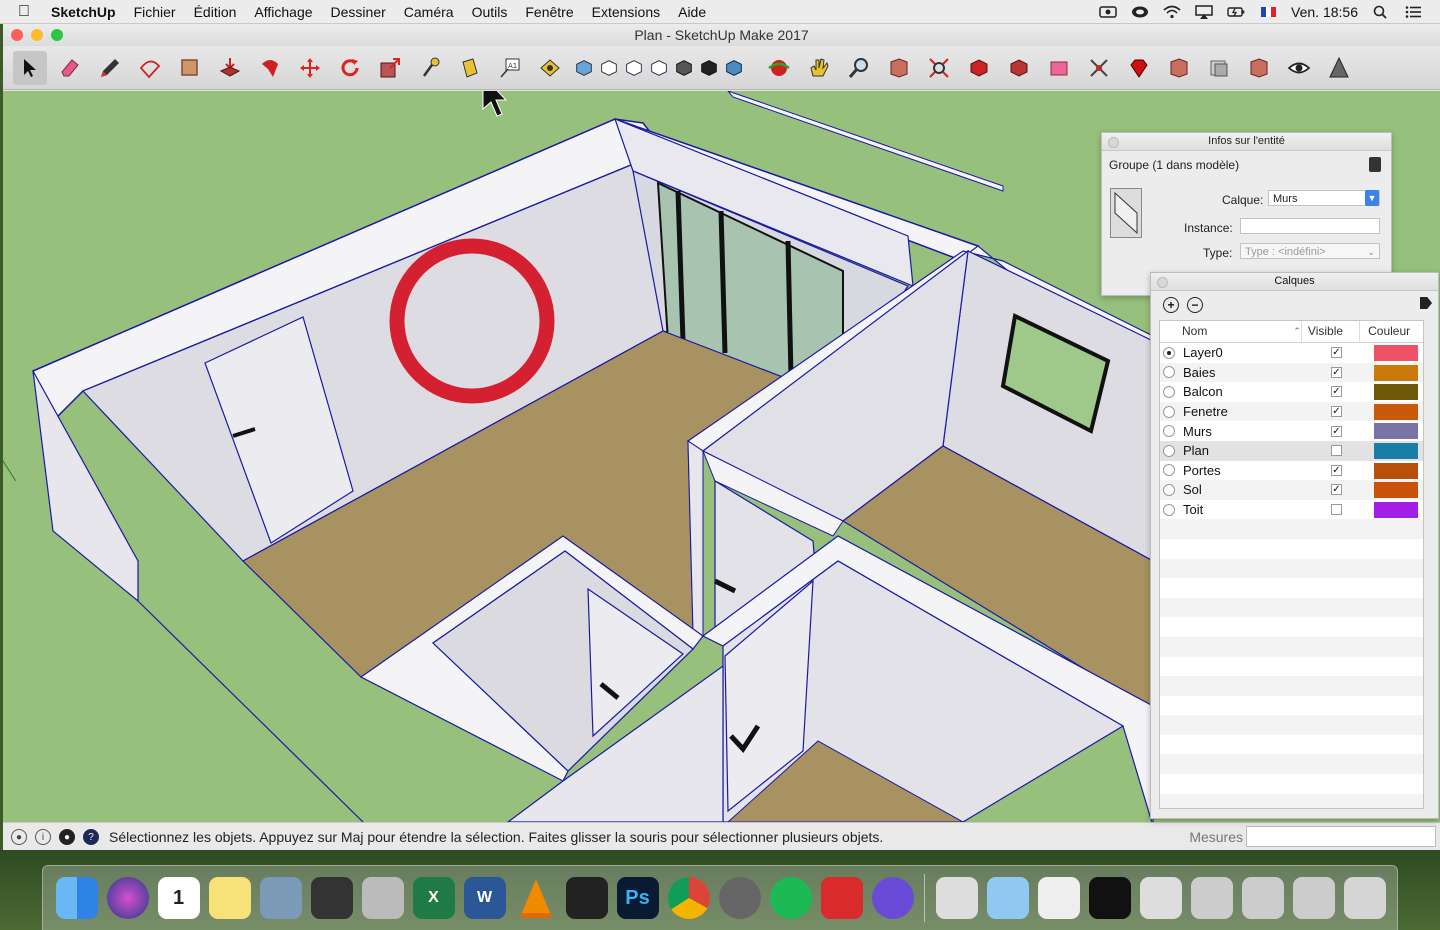 The width and height of the screenshot is (1440, 930). What do you see at coordinates (659, 68) in the screenshot?
I see `right-view-button` at bounding box center [659, 68].